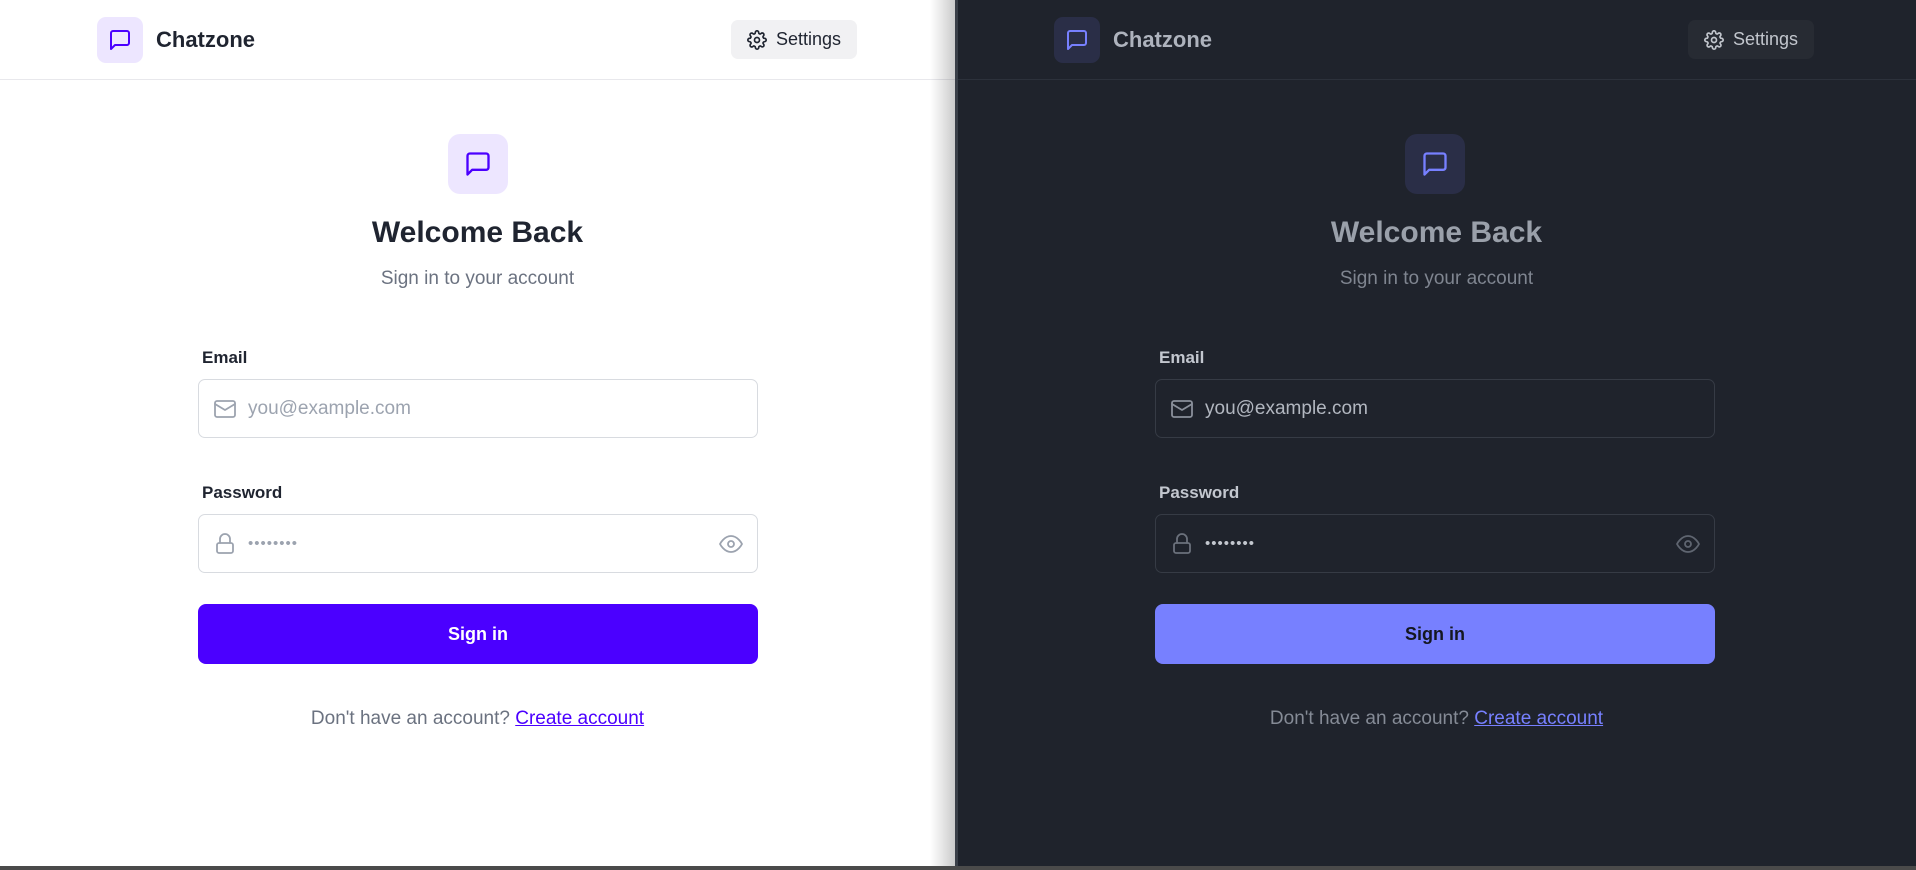  What do you see at coordinates (943, 433) in the screenshot?
I see `pane-divider-shadow` at bounding box center [943, 433].